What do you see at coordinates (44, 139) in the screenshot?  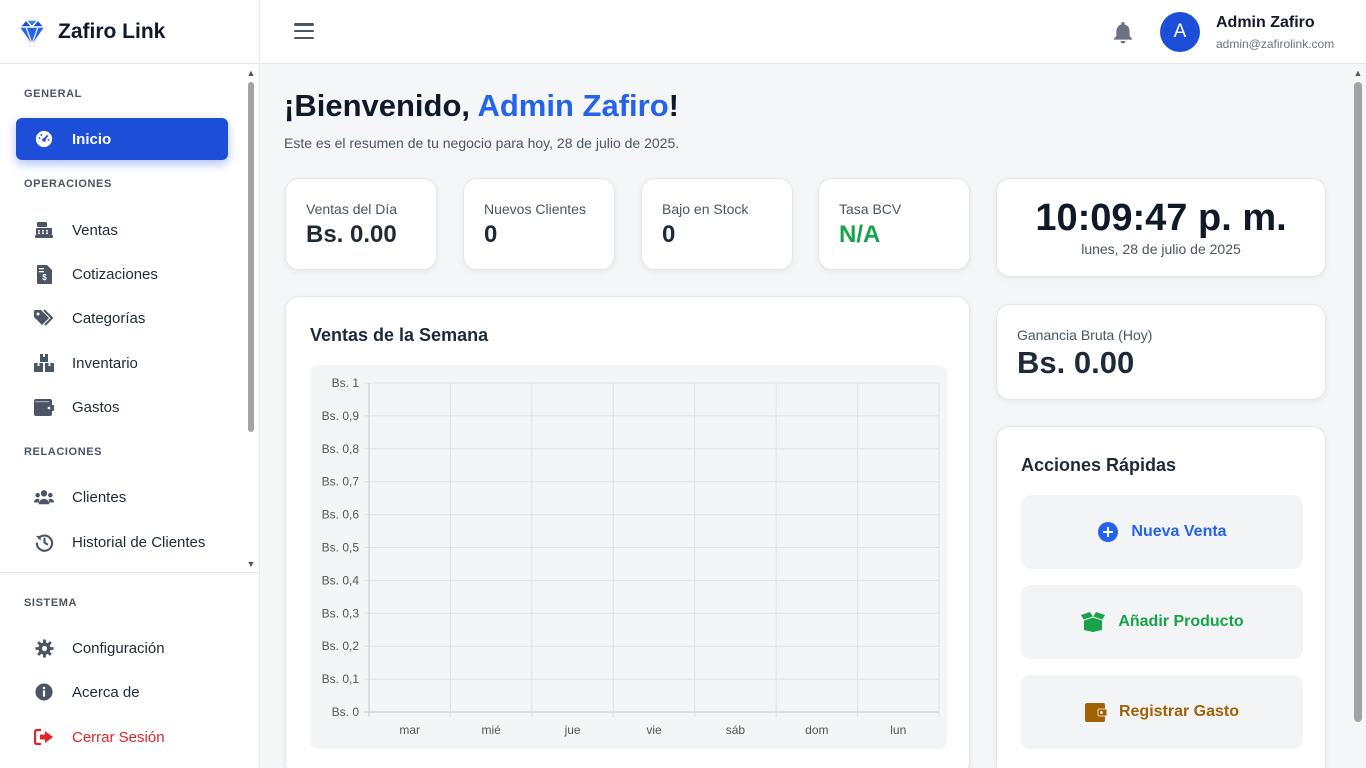 I see `dashboard-gauge-icon` at bounding box center [44, 139].